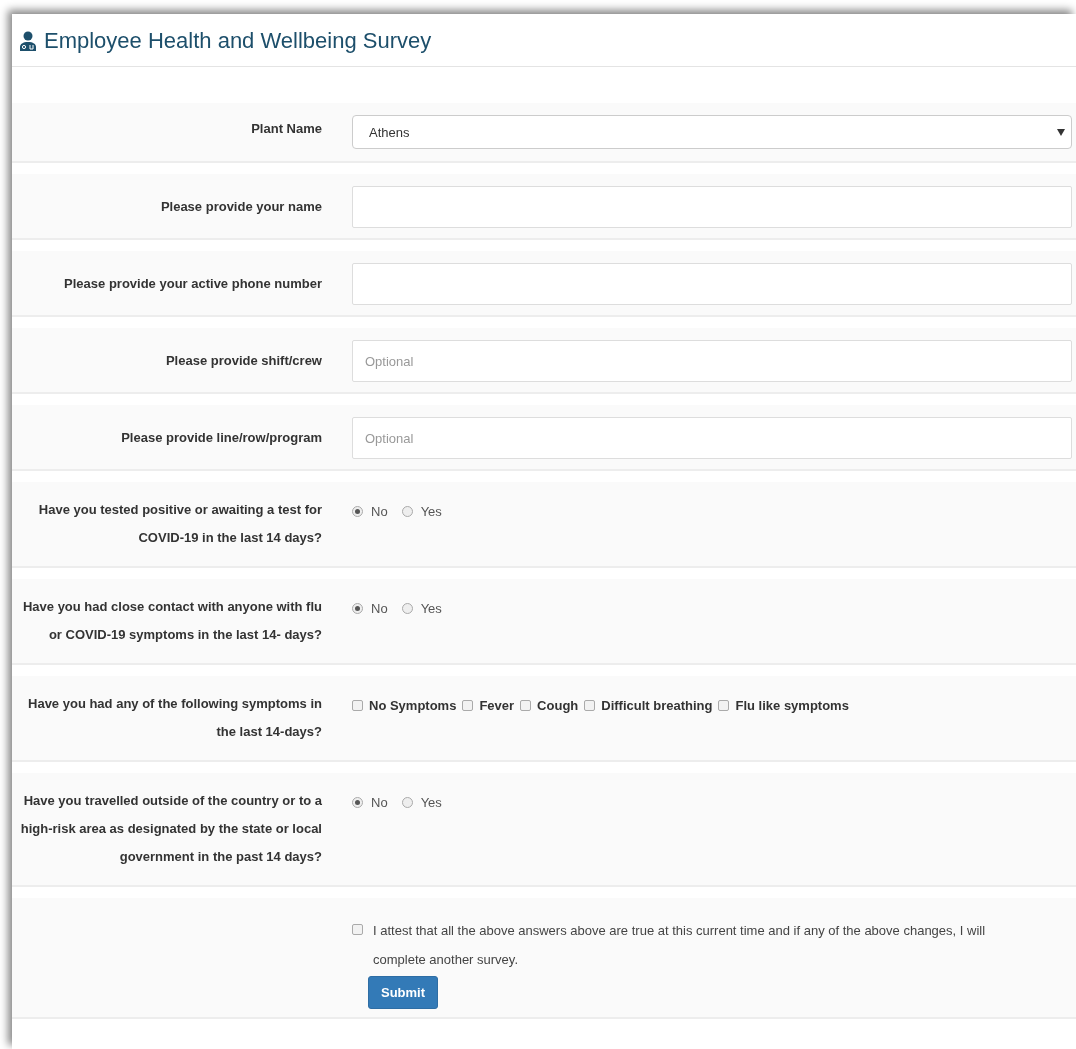 This screenshot has width=1076, height=1049. Describe the element at coordinates (241, 207) in the screenshot. I see `field-label: Please provide your name` at that location.